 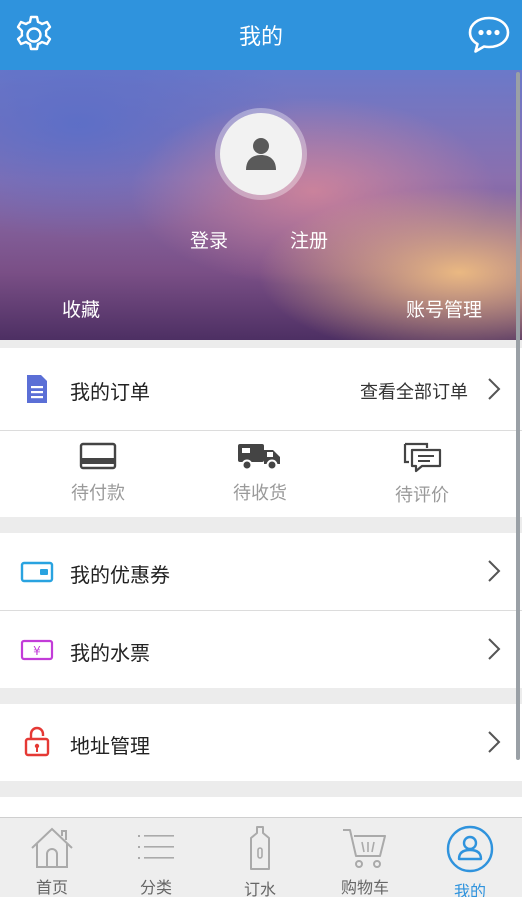 What do you see at coordinates (37, 389) in the screenshot?
I see `document-icon` at bounding box center [37, 389].